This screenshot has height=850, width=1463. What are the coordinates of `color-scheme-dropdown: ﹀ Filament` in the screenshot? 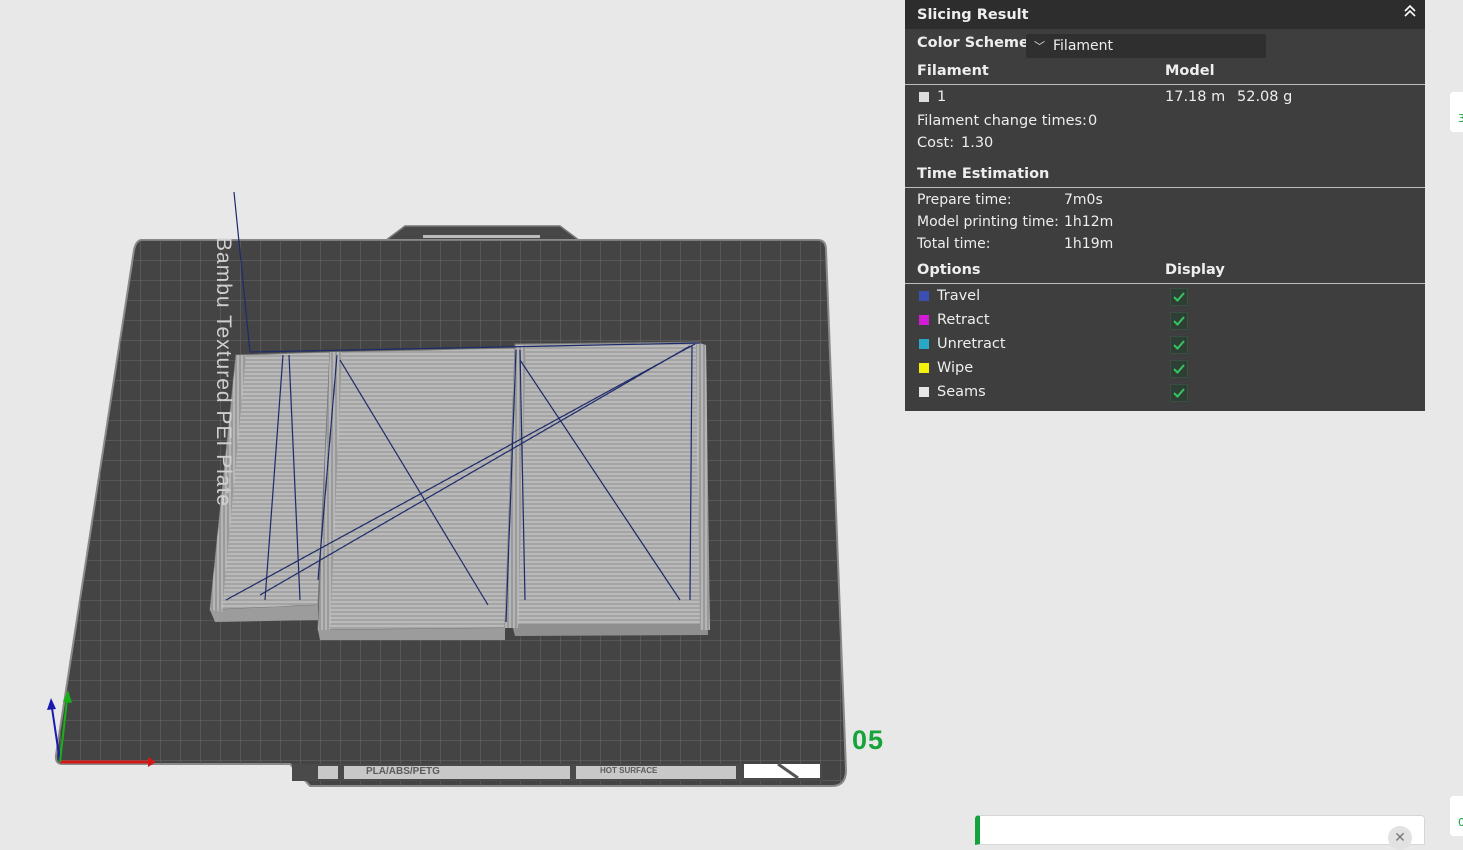 It's located at (1146, 46).